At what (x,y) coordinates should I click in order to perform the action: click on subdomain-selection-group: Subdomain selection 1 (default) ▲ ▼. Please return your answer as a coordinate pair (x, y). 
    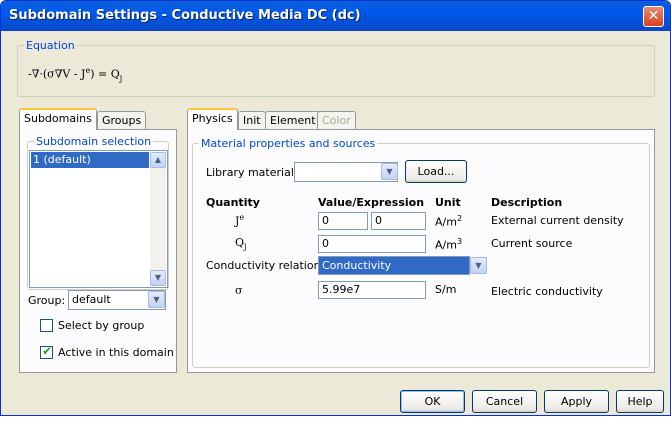
    Looking at the image, I should click on (98, 212).